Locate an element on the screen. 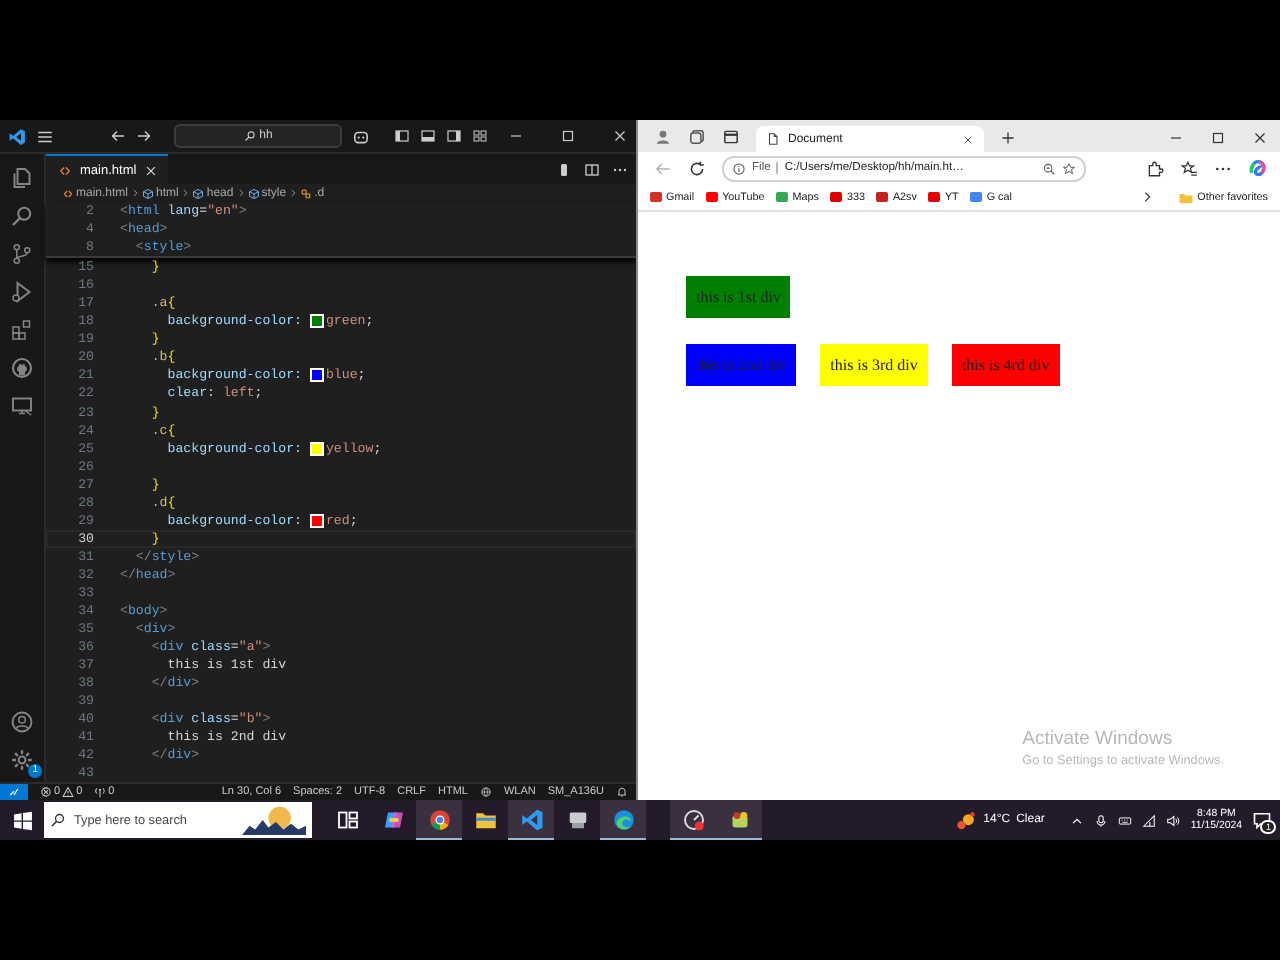 The height and width of the screenshot is (960, 1280). colored-block: this is 1st div is located at coordinates (738, 297).